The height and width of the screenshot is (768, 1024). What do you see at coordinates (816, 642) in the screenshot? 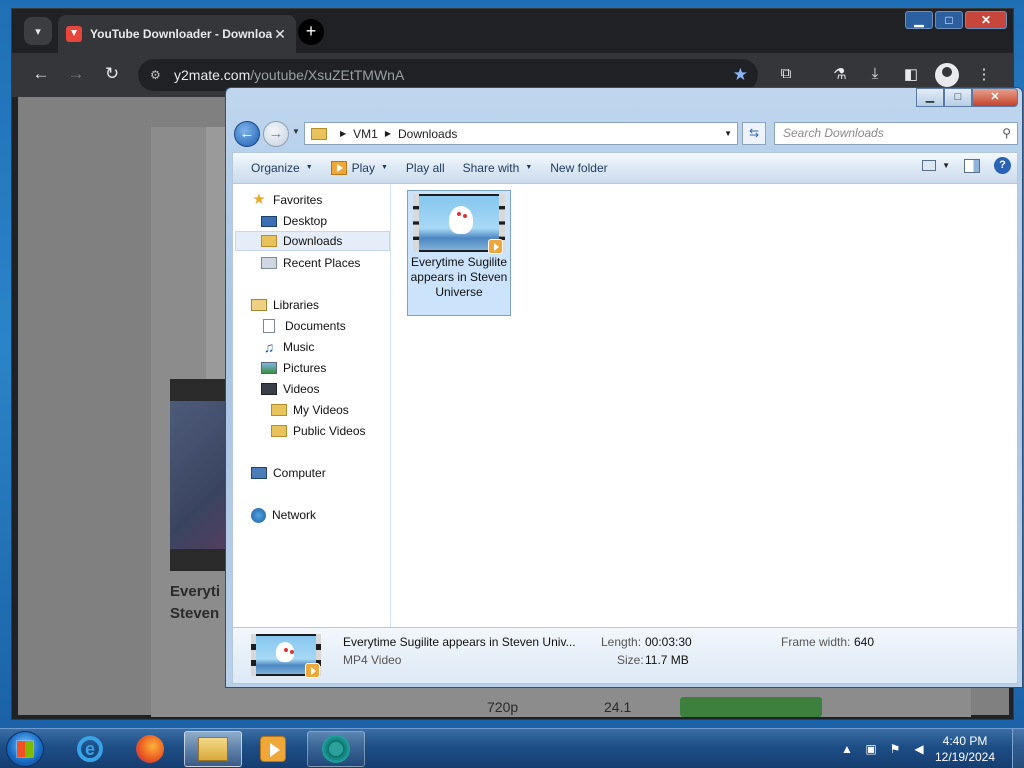
I see `frame-width-label: Frame width:` at bounding box center [816, 642].